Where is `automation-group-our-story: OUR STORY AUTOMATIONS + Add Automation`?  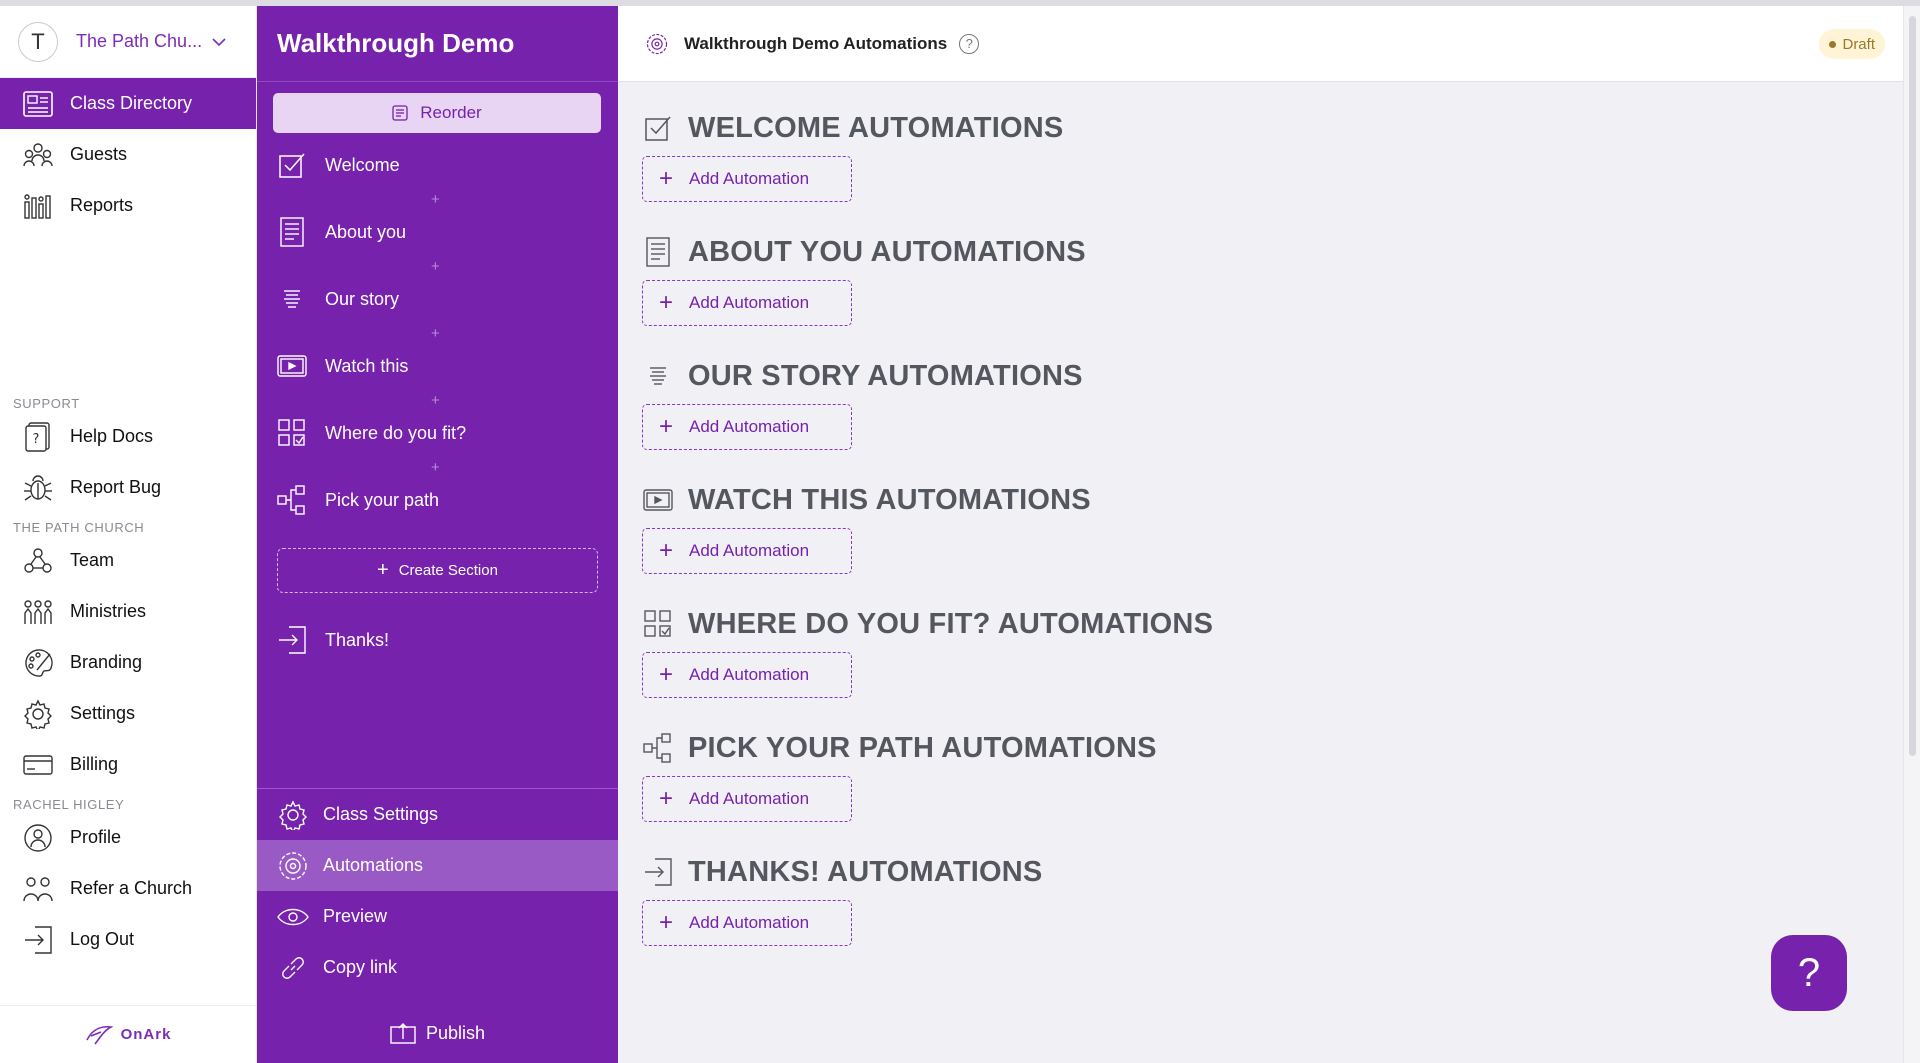 automation-group-our-story: OUR STORY AUTOMATIONS + Add Automation is located at coordinates (862, 404).